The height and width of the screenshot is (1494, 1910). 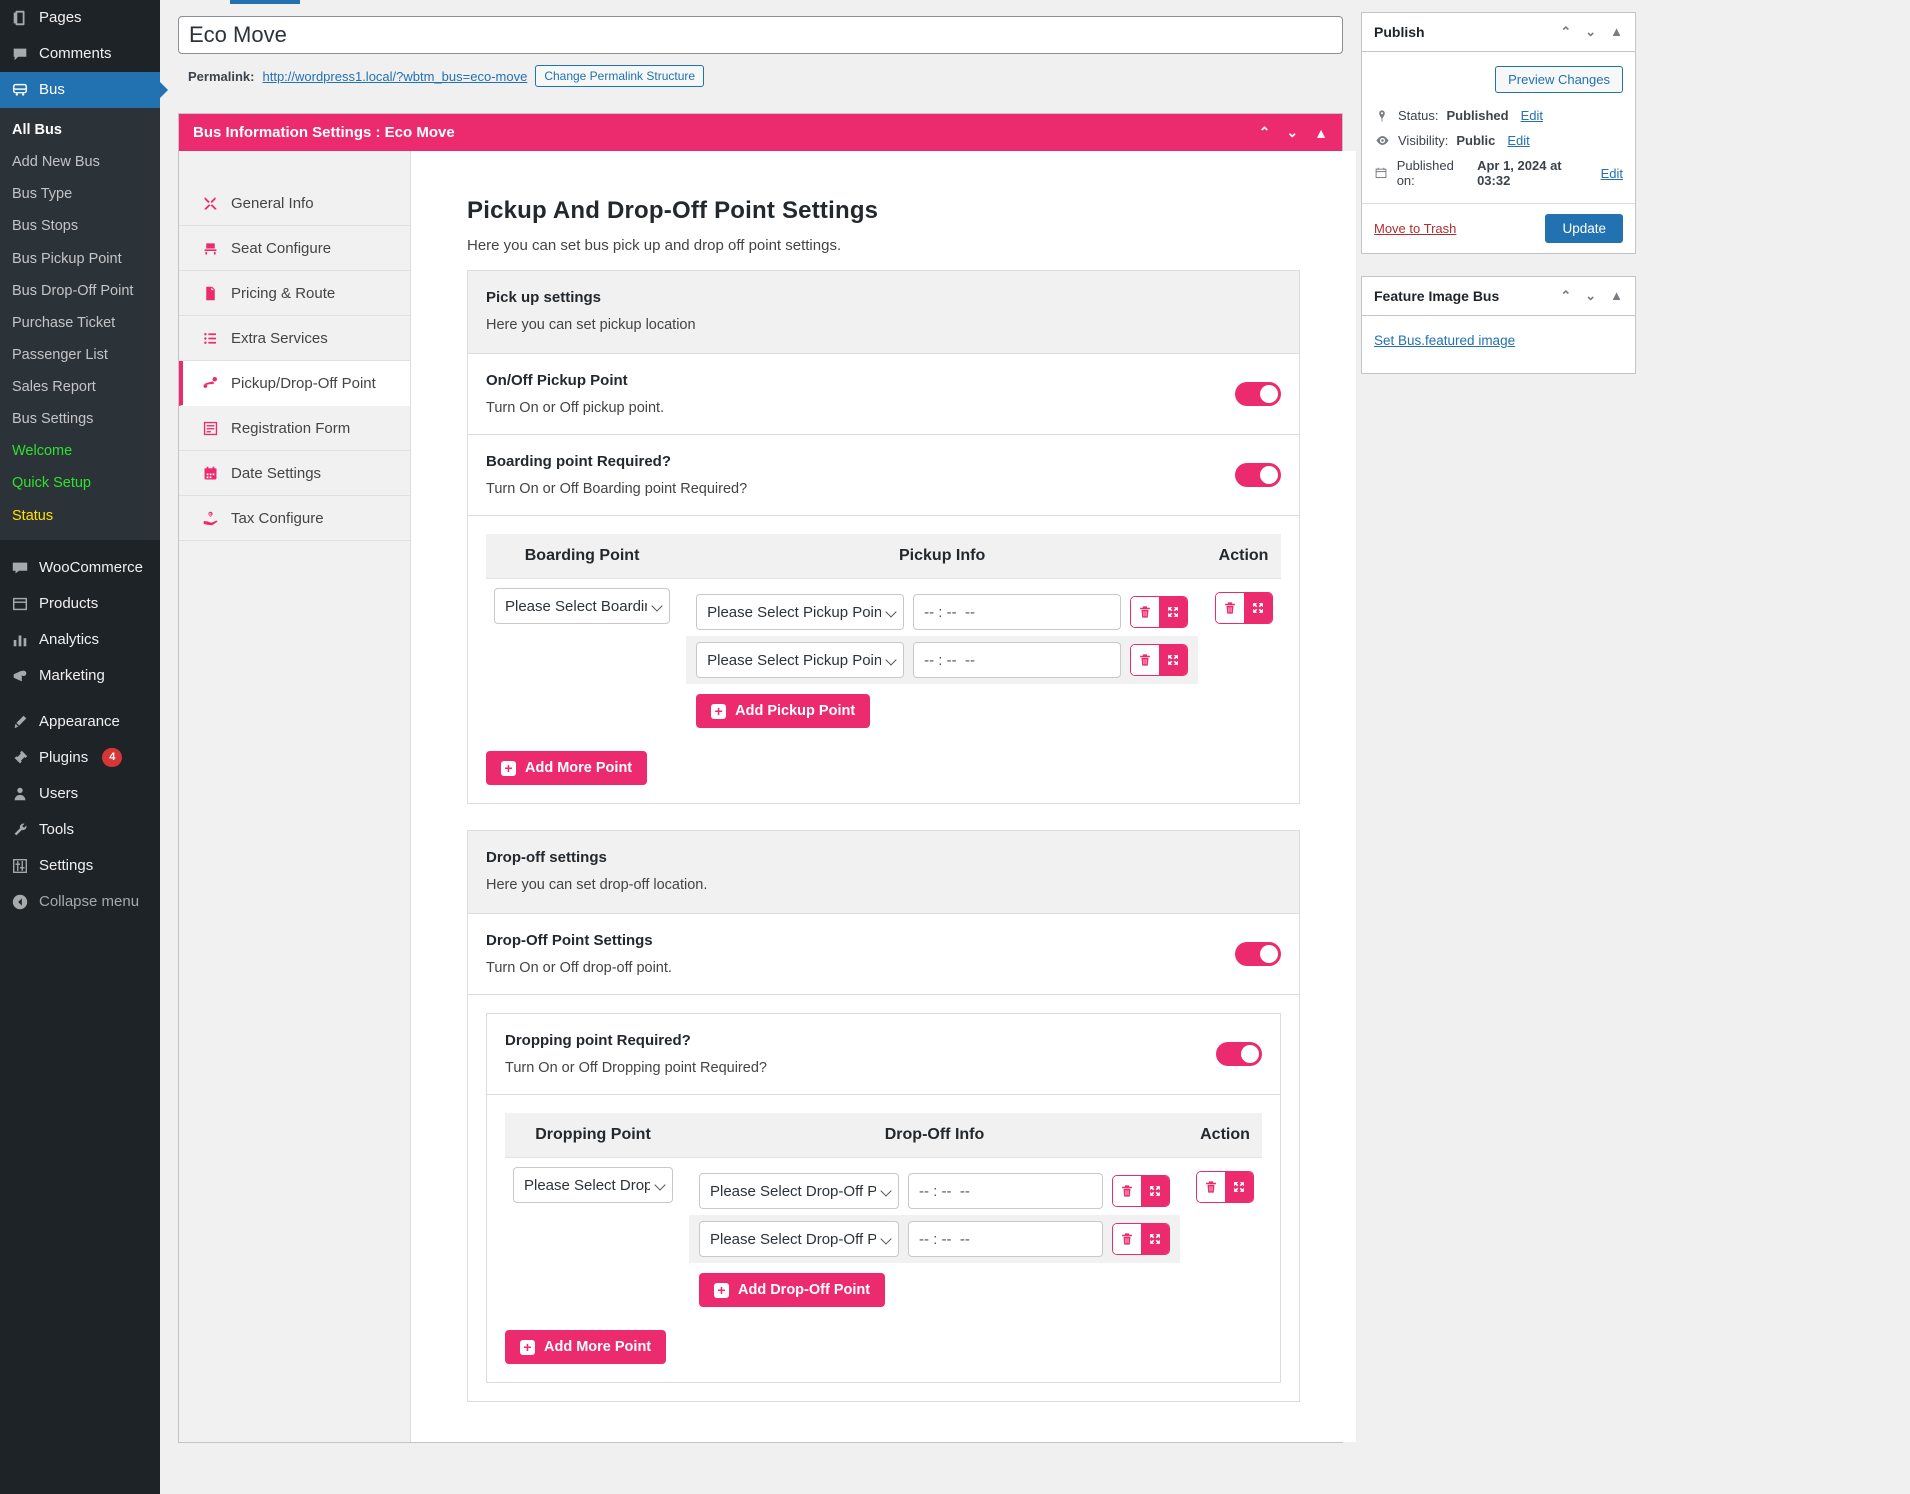 What do you see at coordinates (582, 606) in the screenshot?
I see `boarding-point-select: Please Select Boarding` at bounding box center [582, 606].